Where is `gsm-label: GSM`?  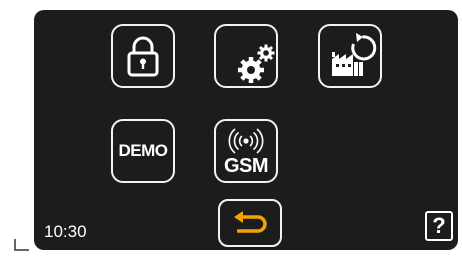 gsm-label: GSM is located at coordinates (246, 166).